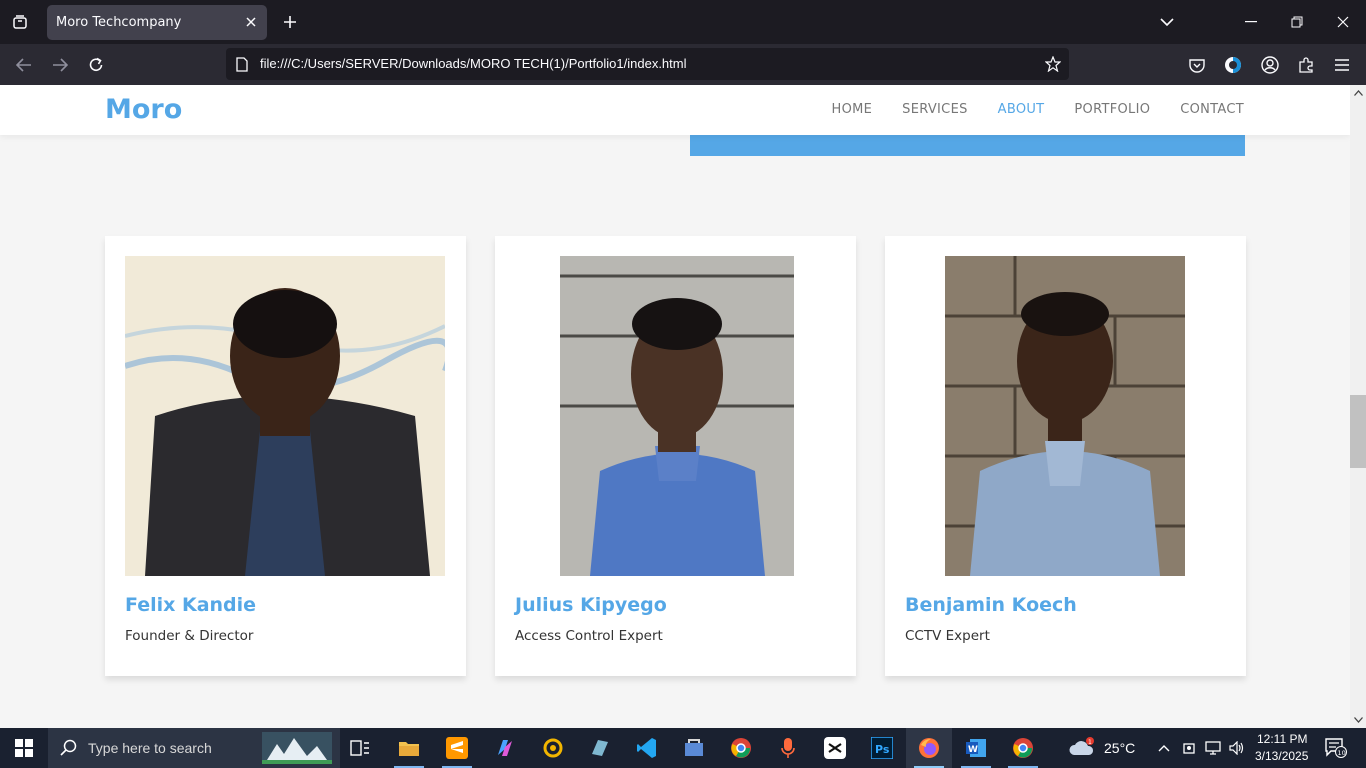 This screenshot has height=768, width=1366. I want to click on plus-icon, so click(290, 22).